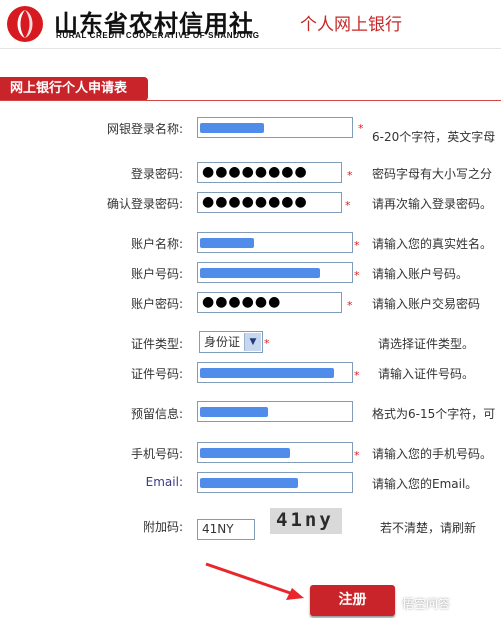 Image resolution: width=501 pixels, height=618 pixels. What do you see at coordinates (425, 484) in the screenshot?
I see `email-hint: 请输入您的Email。` at bounding box center [425, 484].